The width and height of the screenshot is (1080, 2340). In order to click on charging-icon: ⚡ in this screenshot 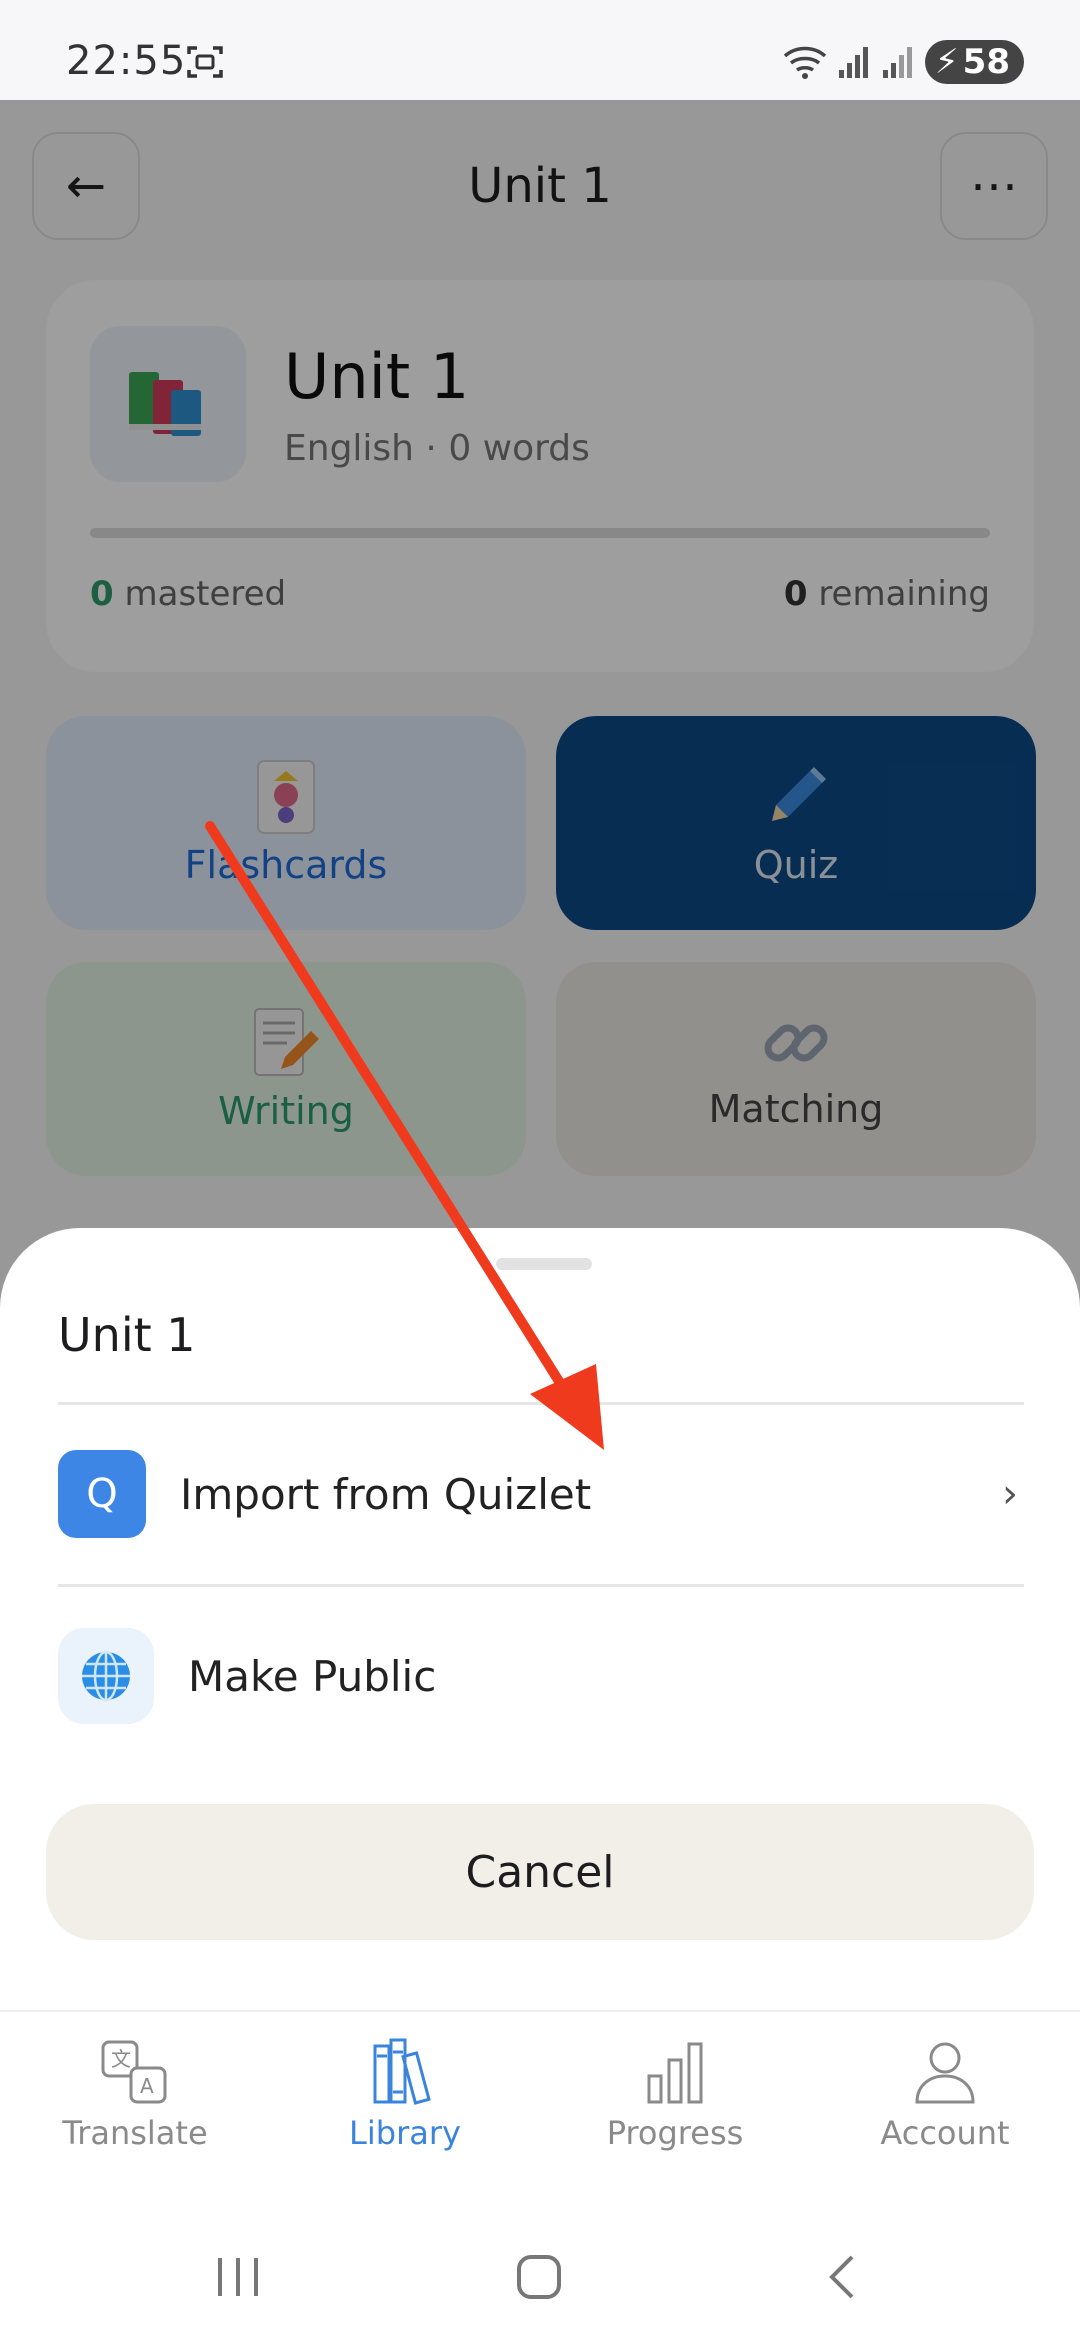, I will do `click(946, 62)`.